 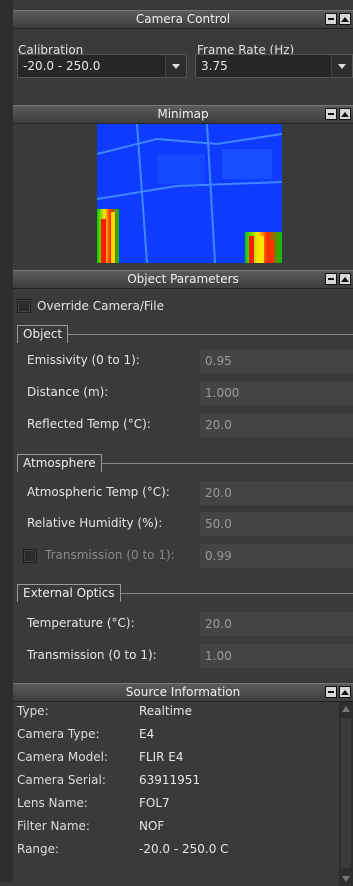 What do you see at coordinates (152, 826) in the screenshot?
I see `info-value: NOF` at bounding box center [152, 826].